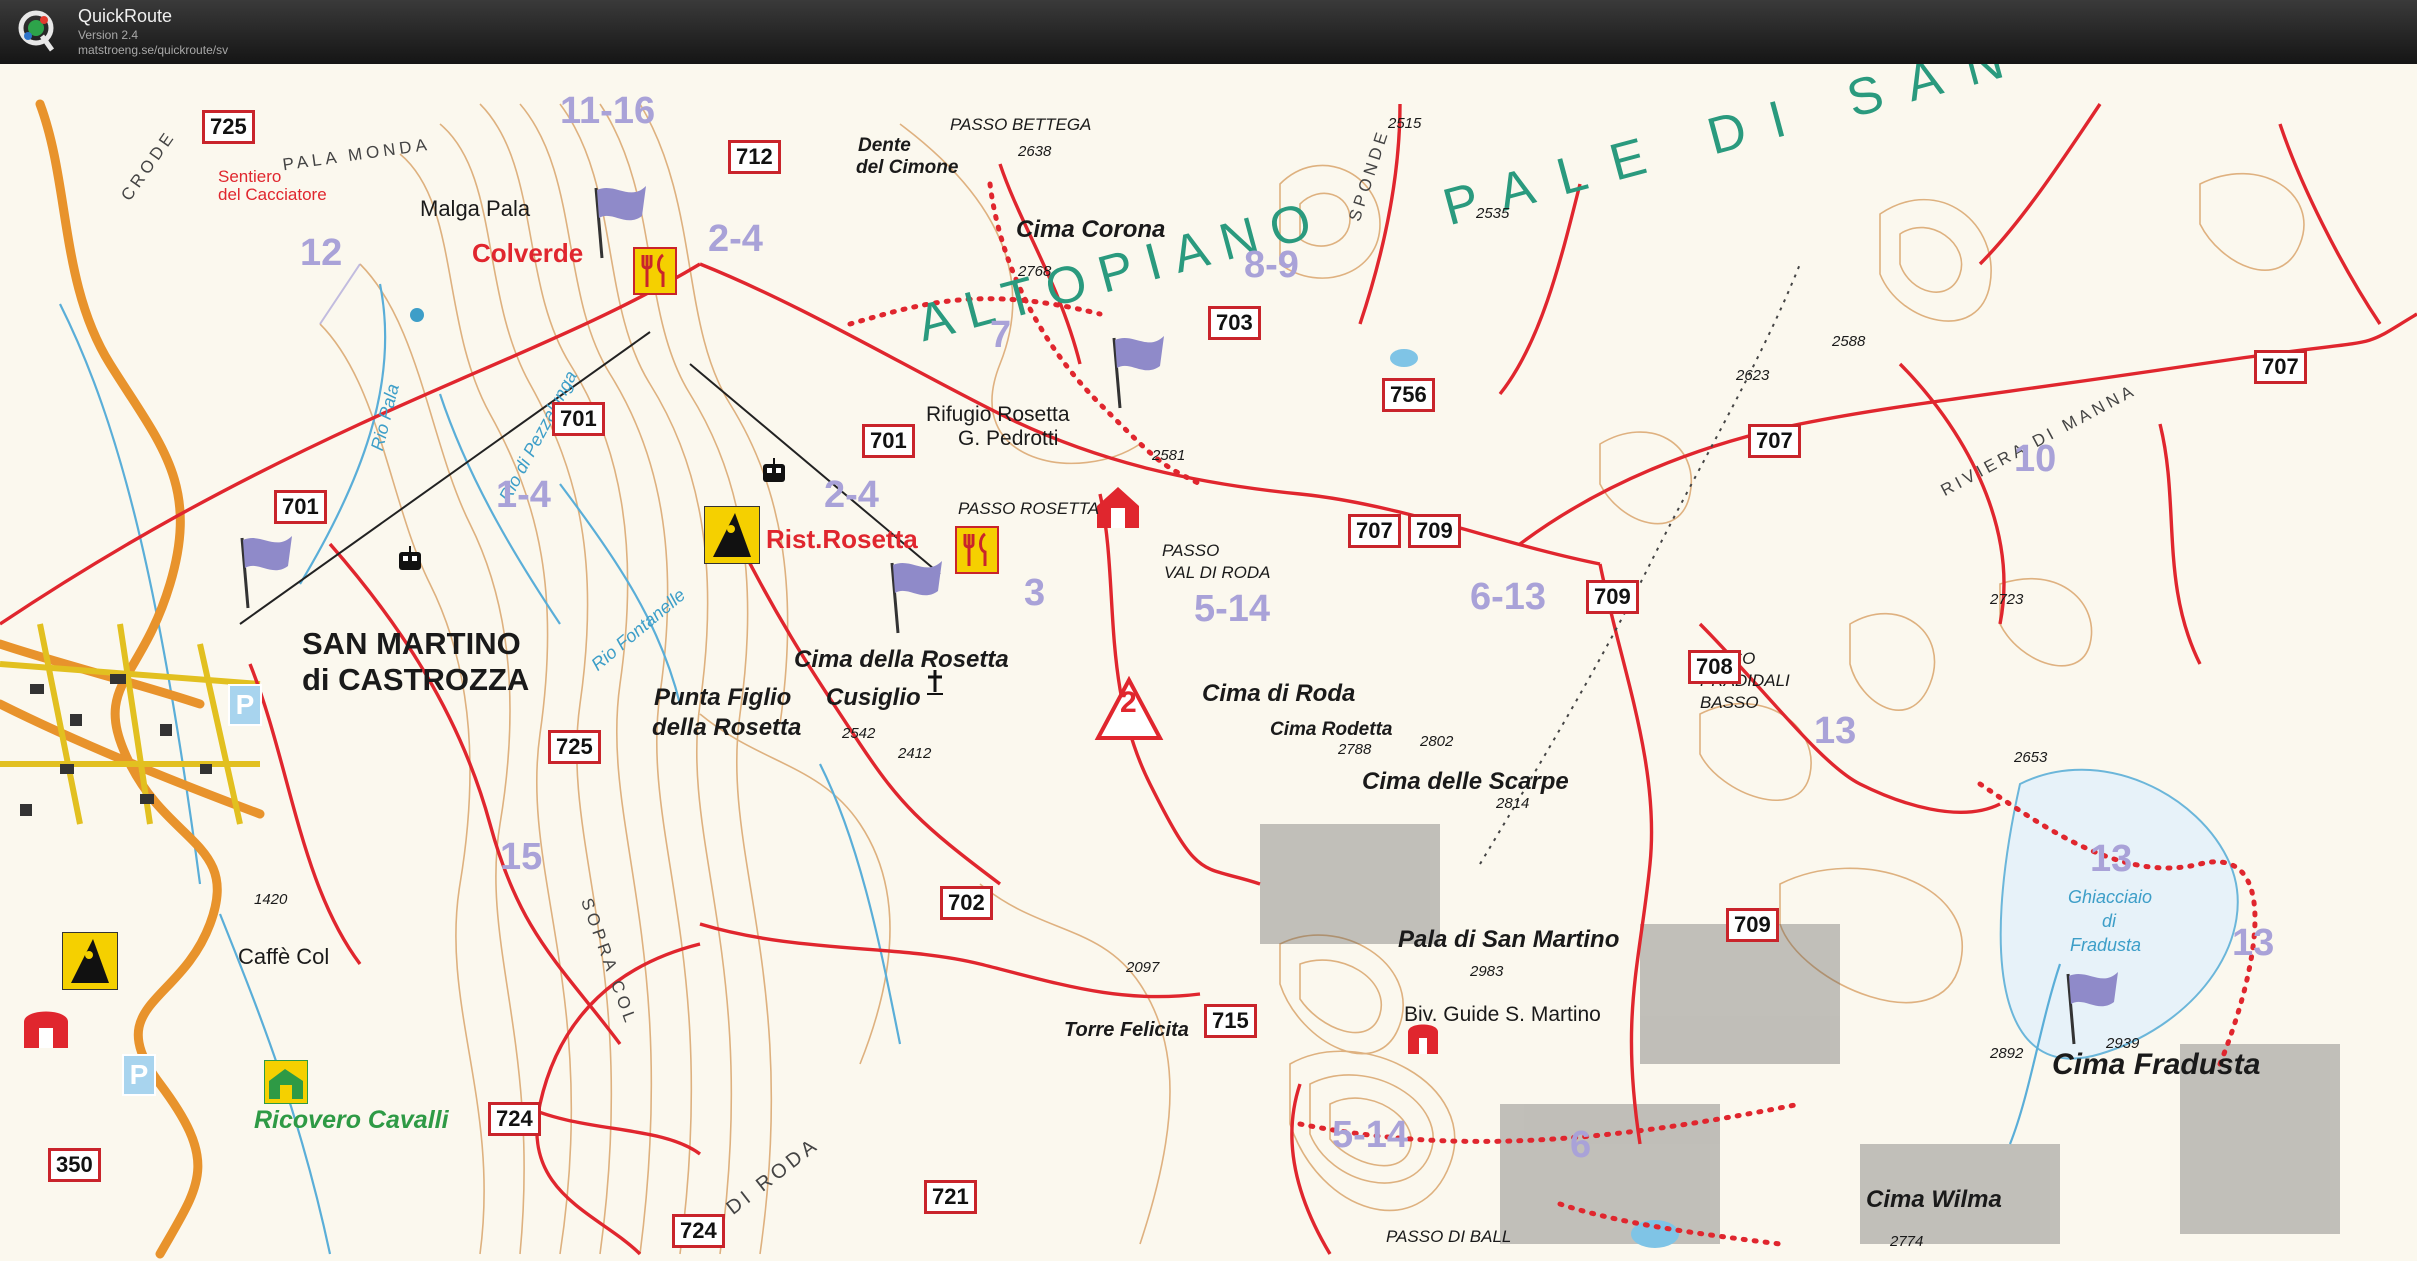 The height and width of the screenshot is (1261, 2417). I want to click on course-label: 6-13, so click(1508, 597).